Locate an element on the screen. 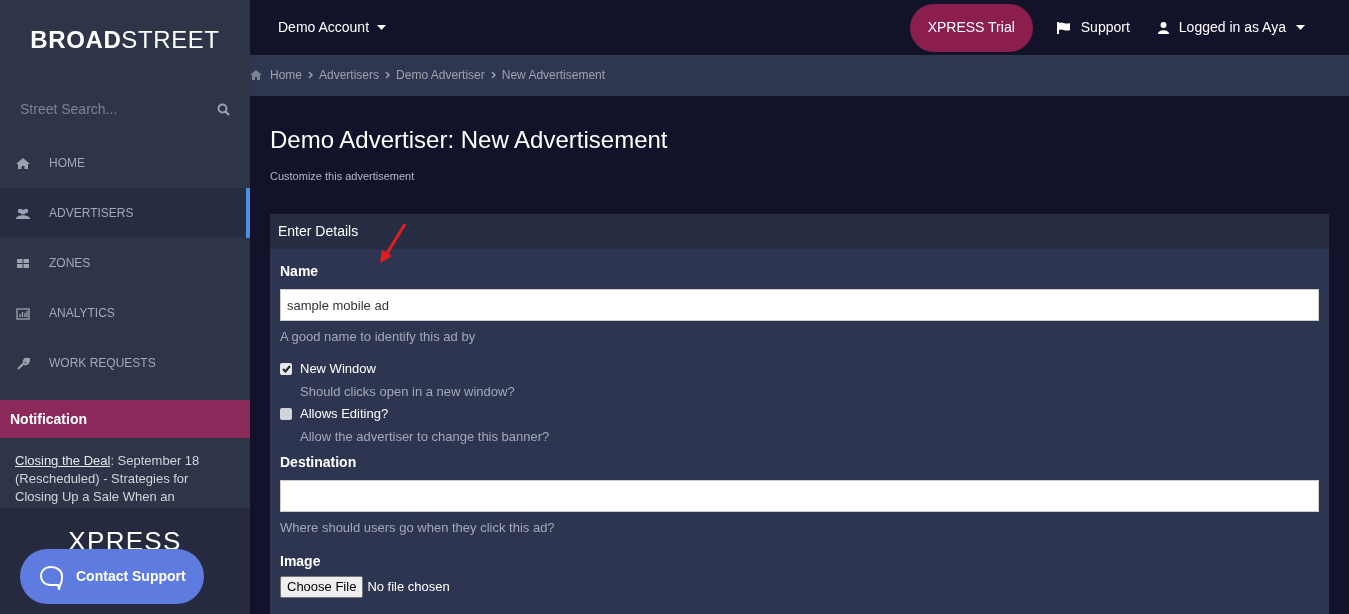  wrench-icon is located at coordinates (23, 363).